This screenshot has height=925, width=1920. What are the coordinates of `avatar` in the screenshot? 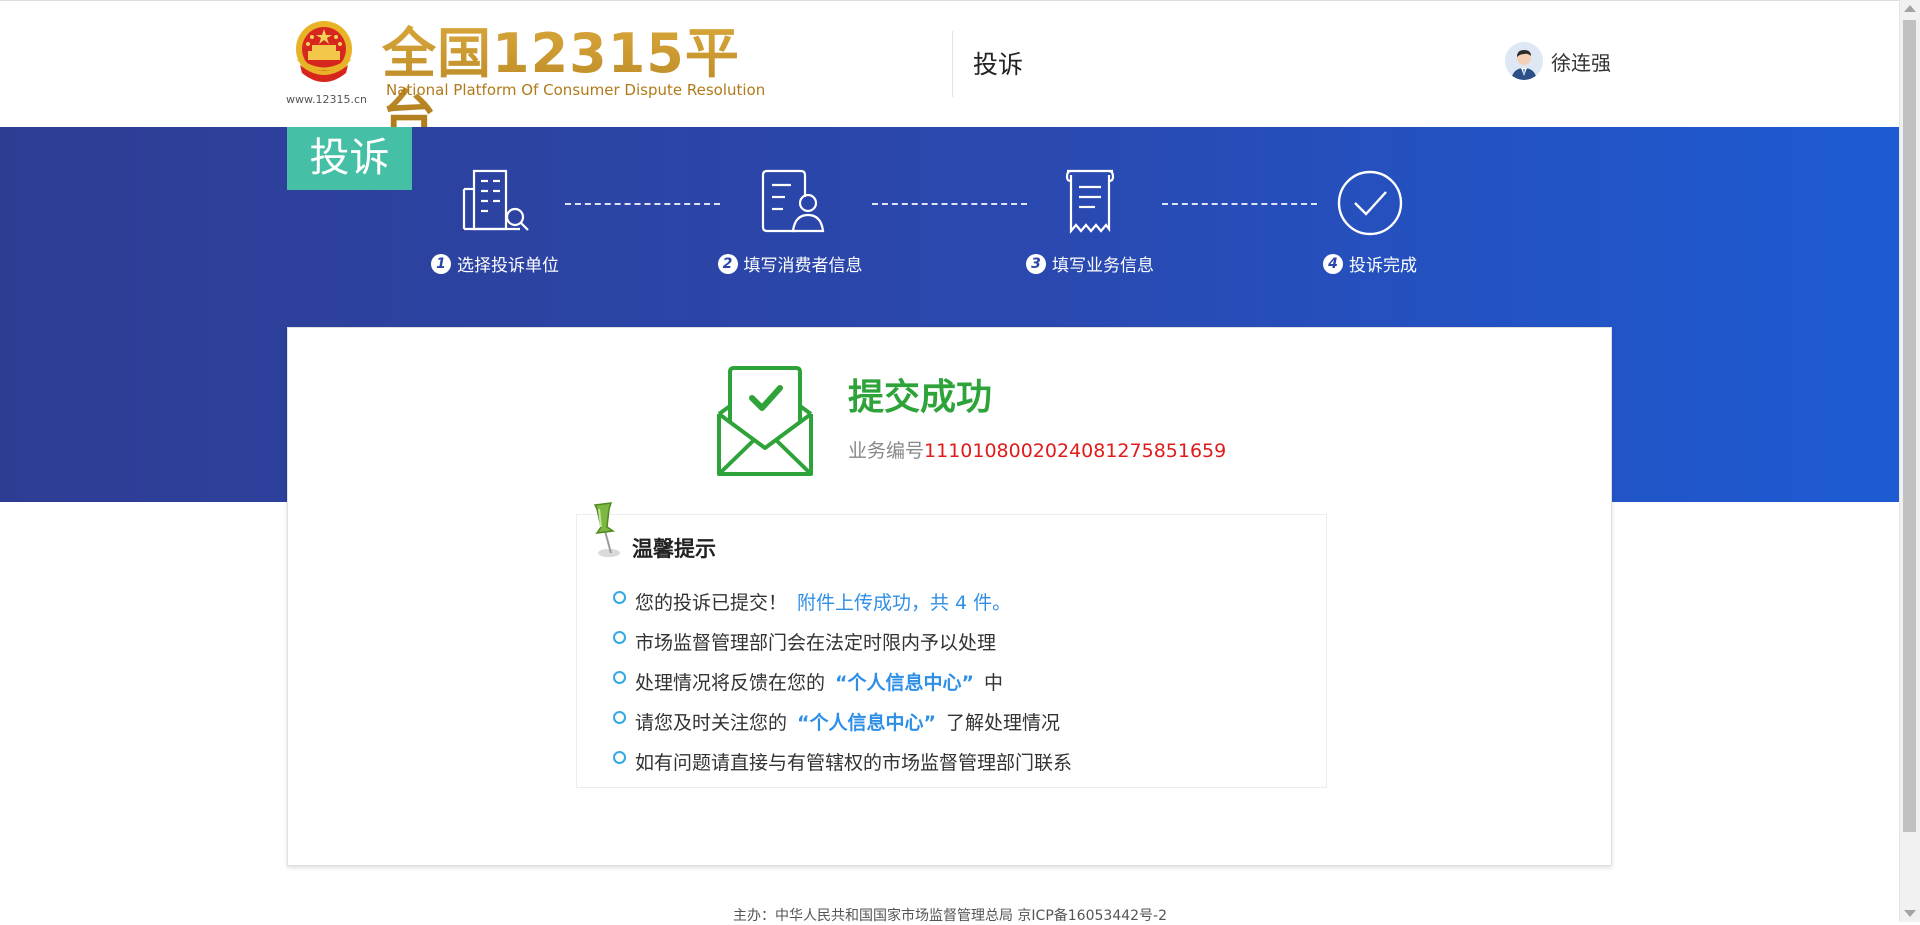 It's located at (1524, 61).